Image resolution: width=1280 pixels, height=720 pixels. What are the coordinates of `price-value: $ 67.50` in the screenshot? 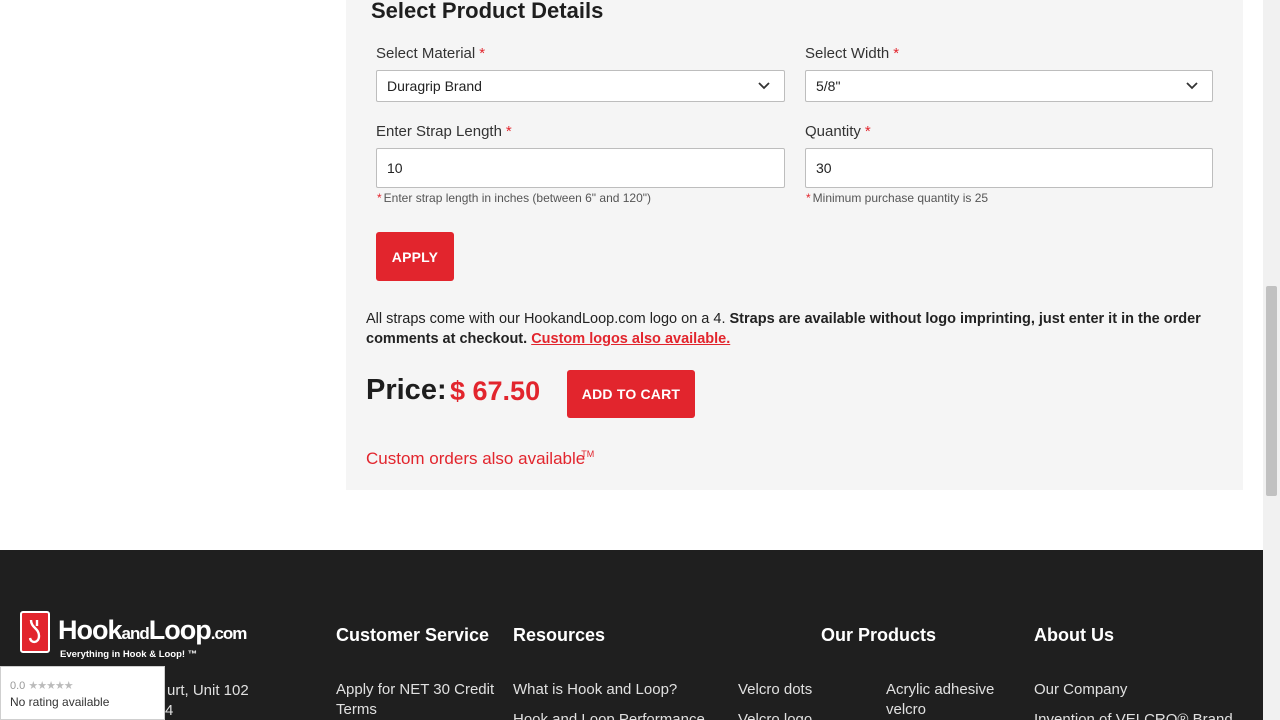 It's located at (495, 391).